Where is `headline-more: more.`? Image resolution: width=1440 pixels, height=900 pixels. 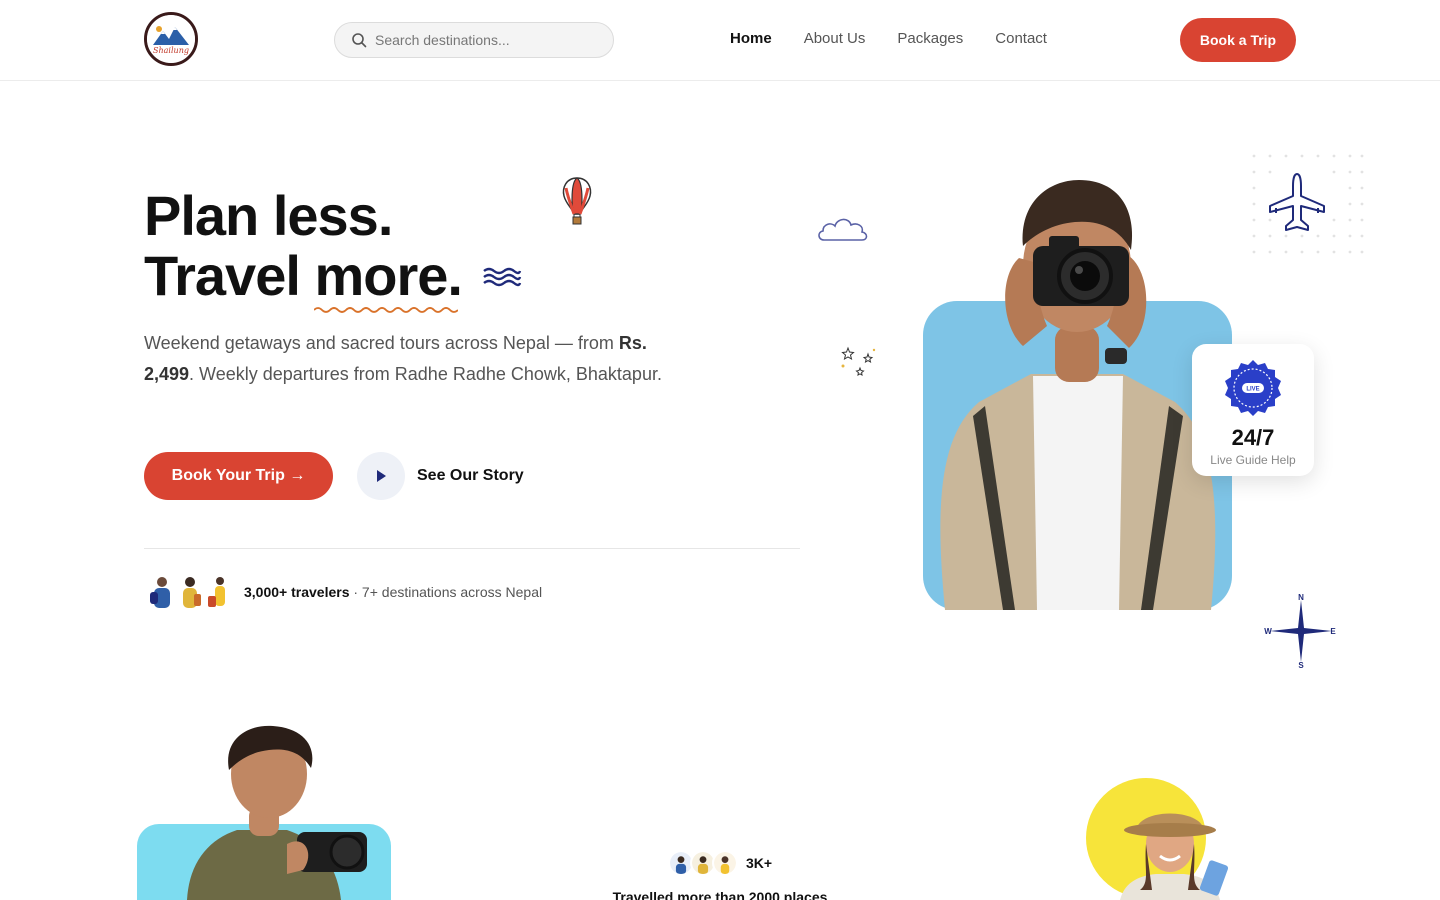 headline-more: more. is located at coordinates (388, 278).